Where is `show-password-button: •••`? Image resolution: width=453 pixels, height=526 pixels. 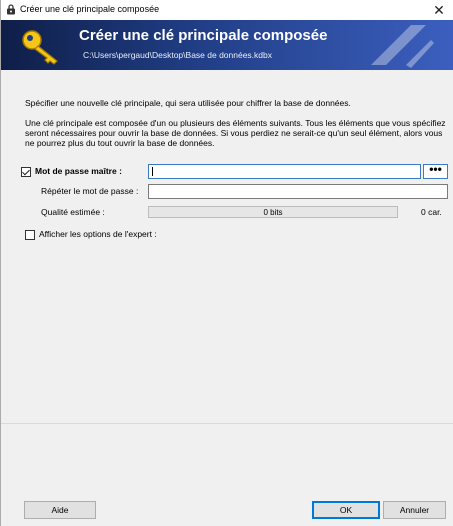
show-password-button: ••• is located at coordinates (435, 171).